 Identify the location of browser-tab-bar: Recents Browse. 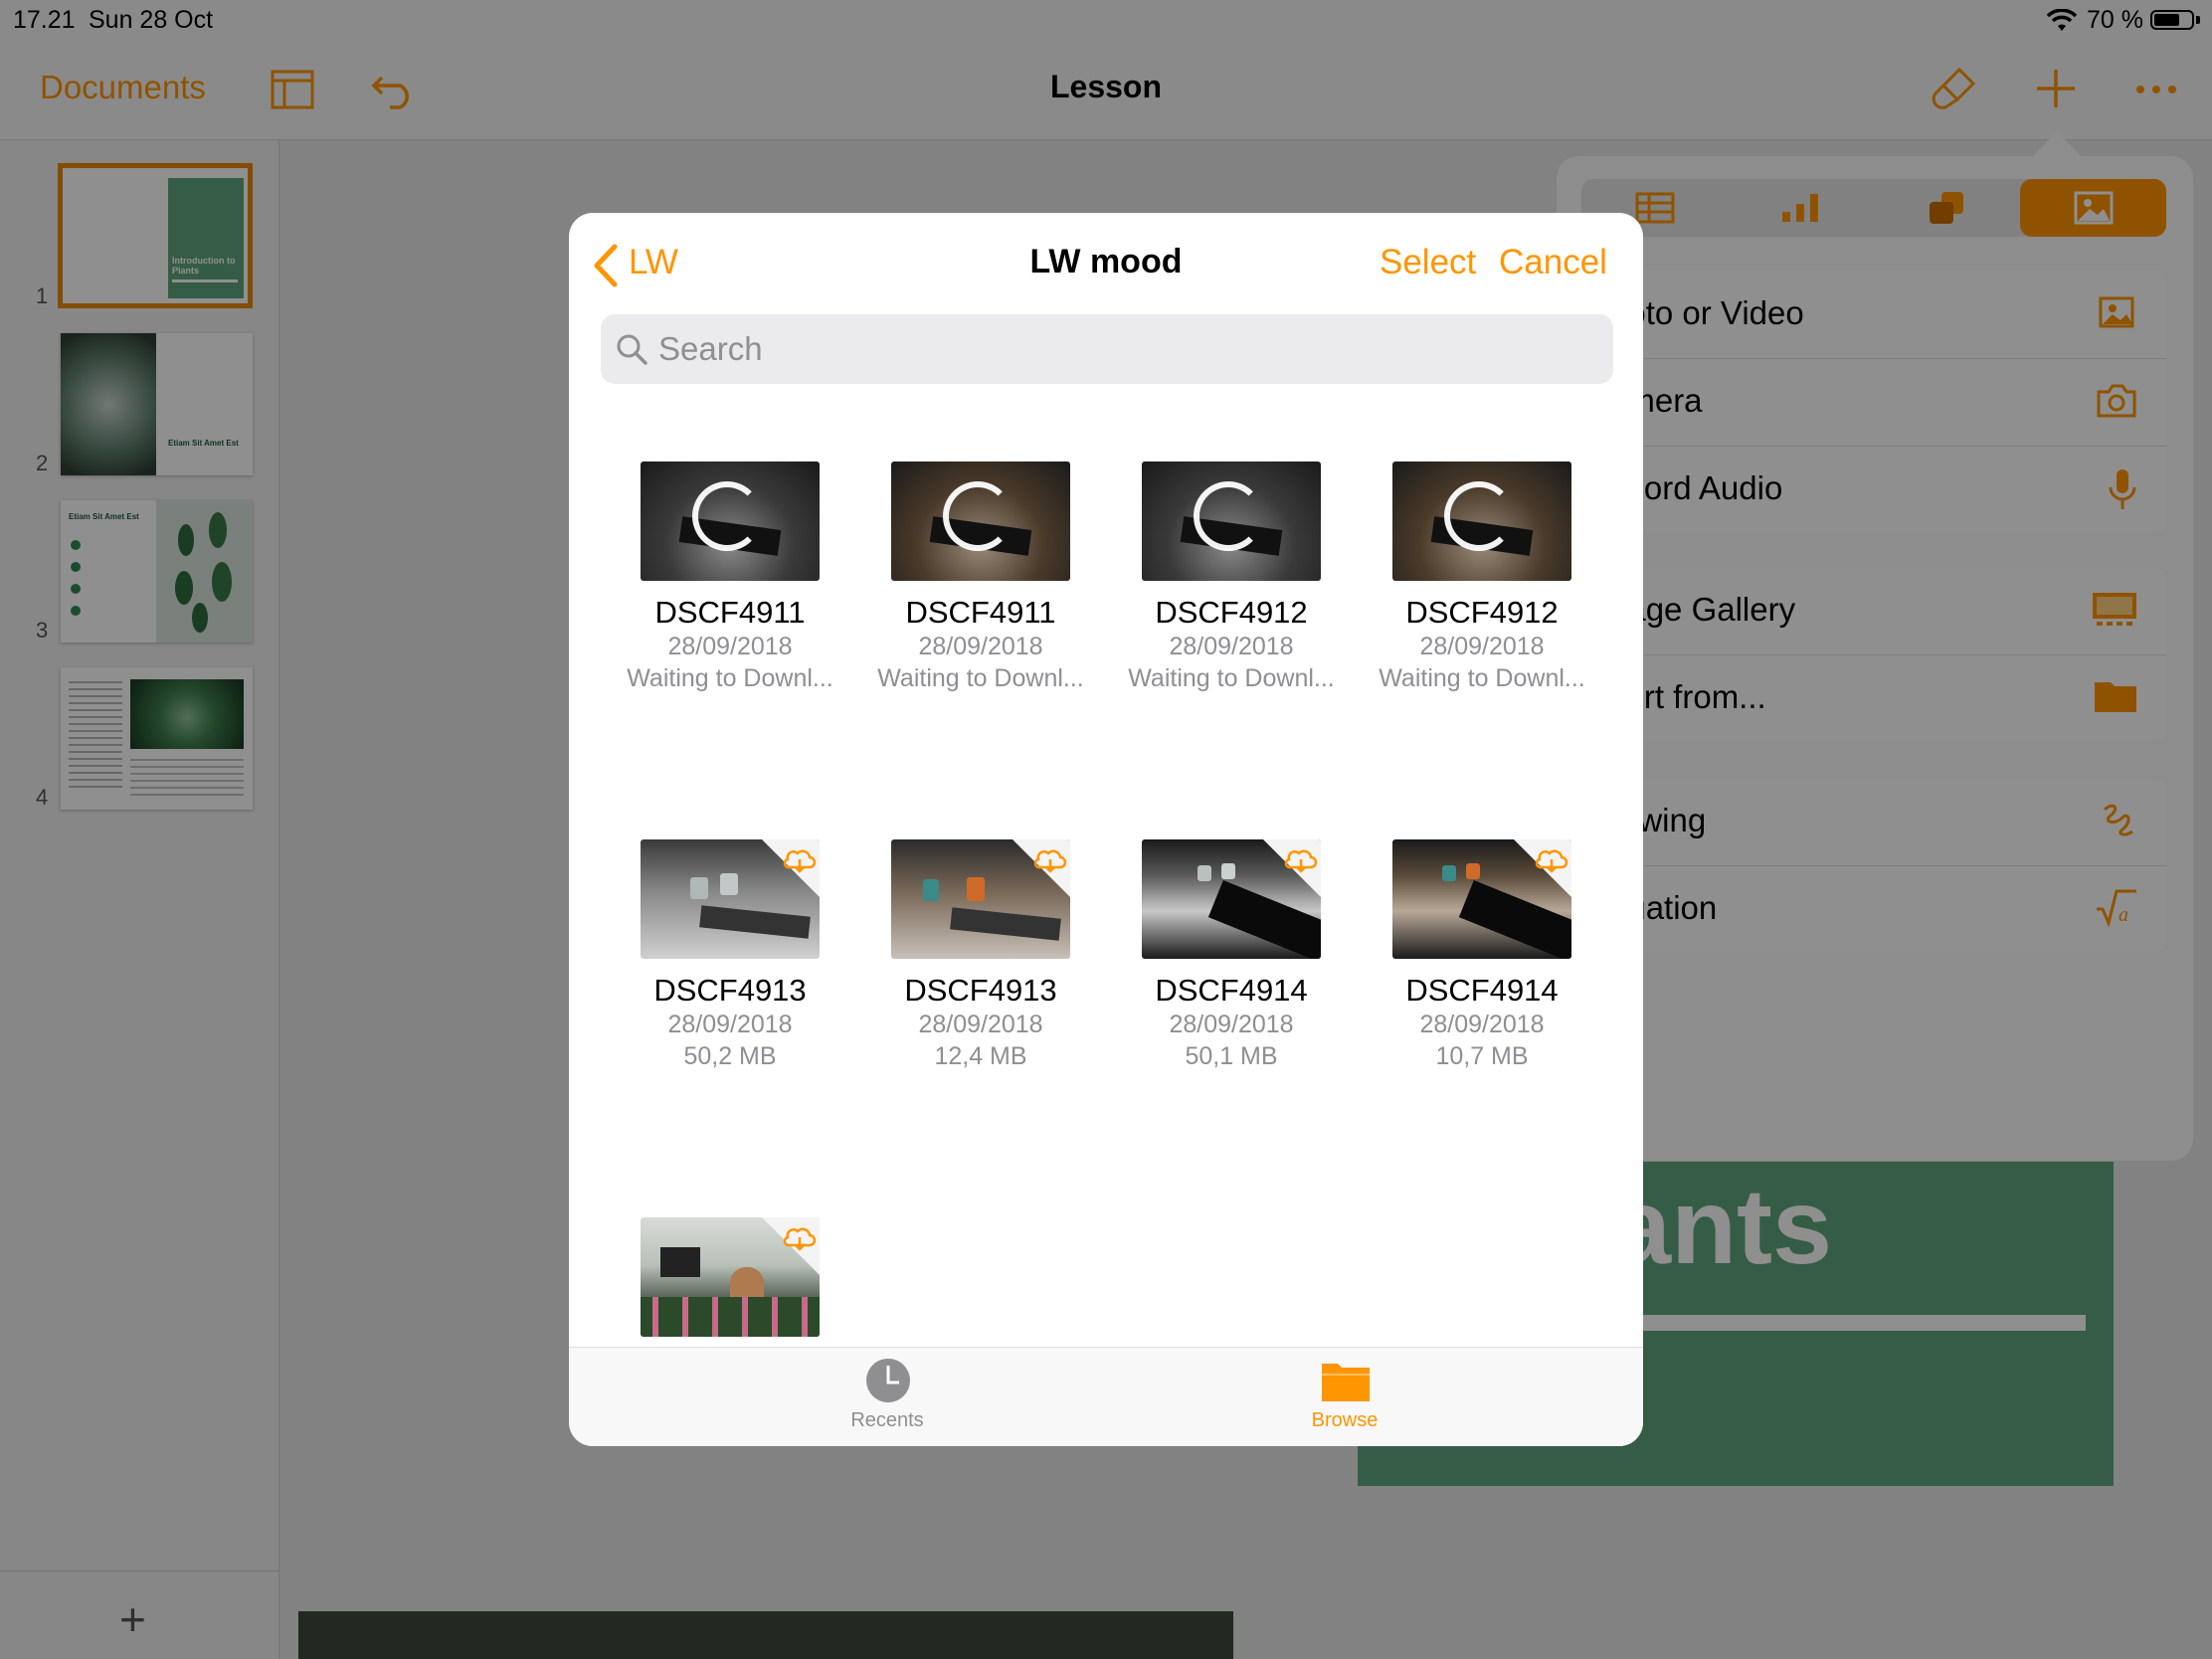
(1106, 1396).